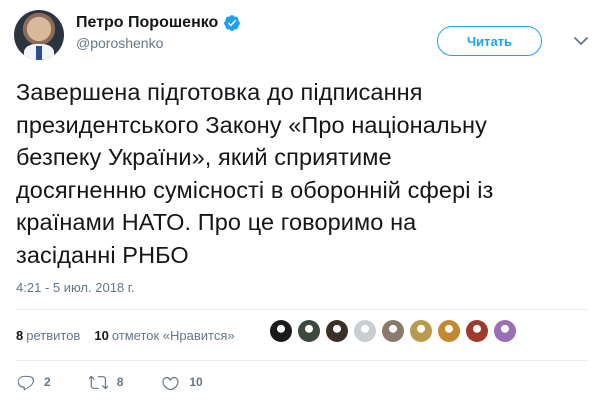 The width and height of the screenshot is (603, 412). Describe the element at coordinates (20, 335) in the screenshot. I see `retweets-count: 8` at that location.